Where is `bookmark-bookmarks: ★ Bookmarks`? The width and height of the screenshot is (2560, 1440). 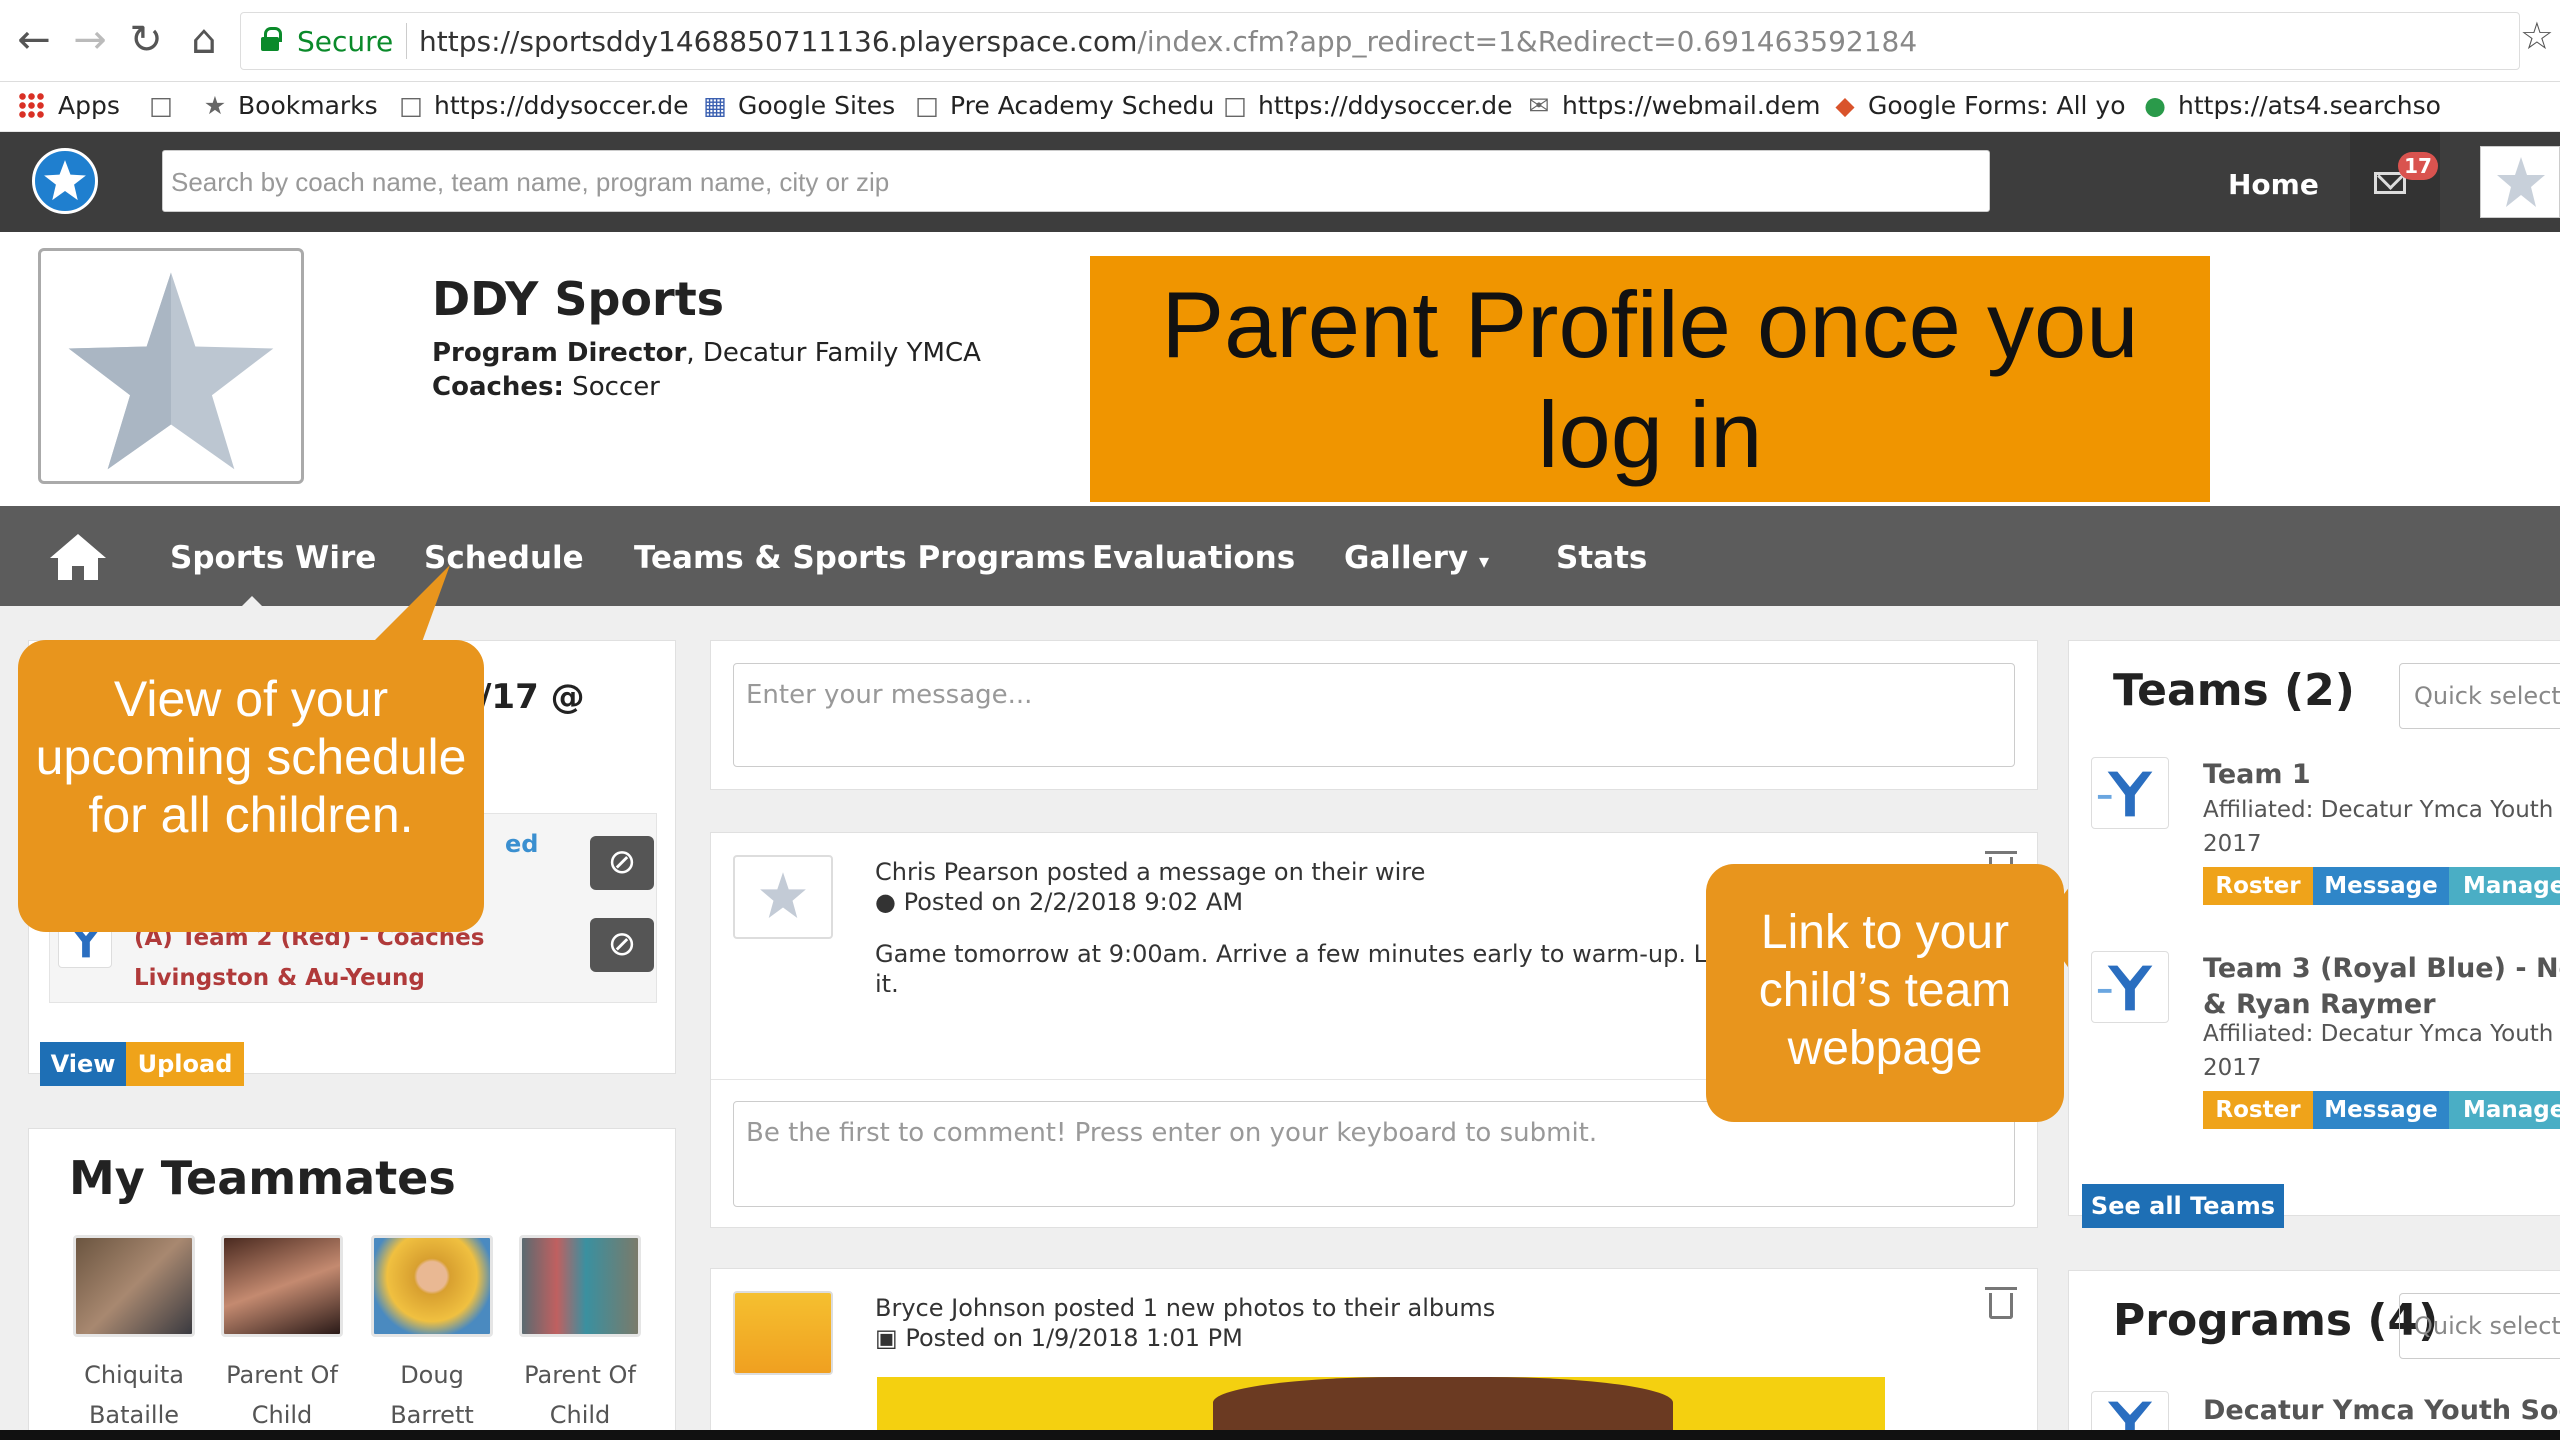 bookmark-bookmarks: ★ Bookmarks is located at coordinates (289, 106).